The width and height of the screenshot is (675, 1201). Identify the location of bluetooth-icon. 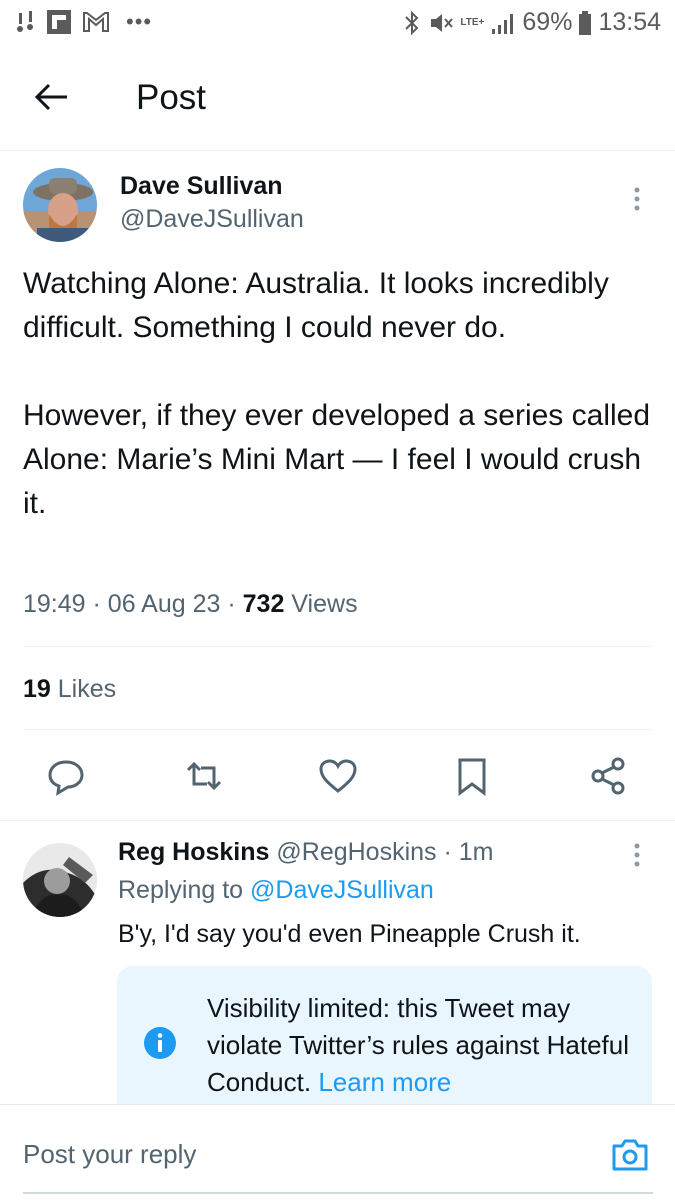
(412, 22).